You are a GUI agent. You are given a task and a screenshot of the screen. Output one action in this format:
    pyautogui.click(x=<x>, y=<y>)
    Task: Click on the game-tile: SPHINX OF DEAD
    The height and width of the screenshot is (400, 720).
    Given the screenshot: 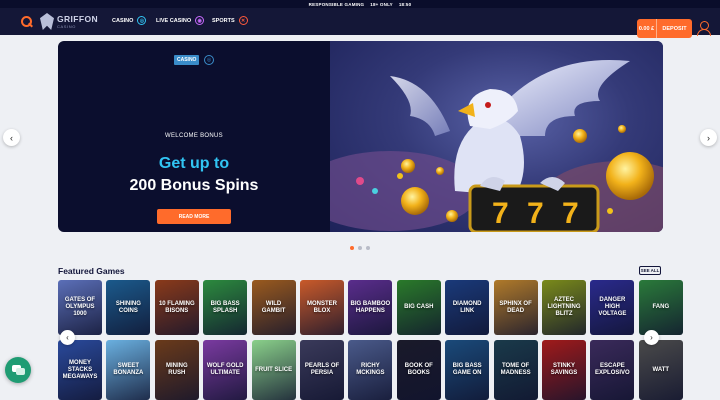 What is the action you would take?
    pyautogui.click(x=515, y=307)
    